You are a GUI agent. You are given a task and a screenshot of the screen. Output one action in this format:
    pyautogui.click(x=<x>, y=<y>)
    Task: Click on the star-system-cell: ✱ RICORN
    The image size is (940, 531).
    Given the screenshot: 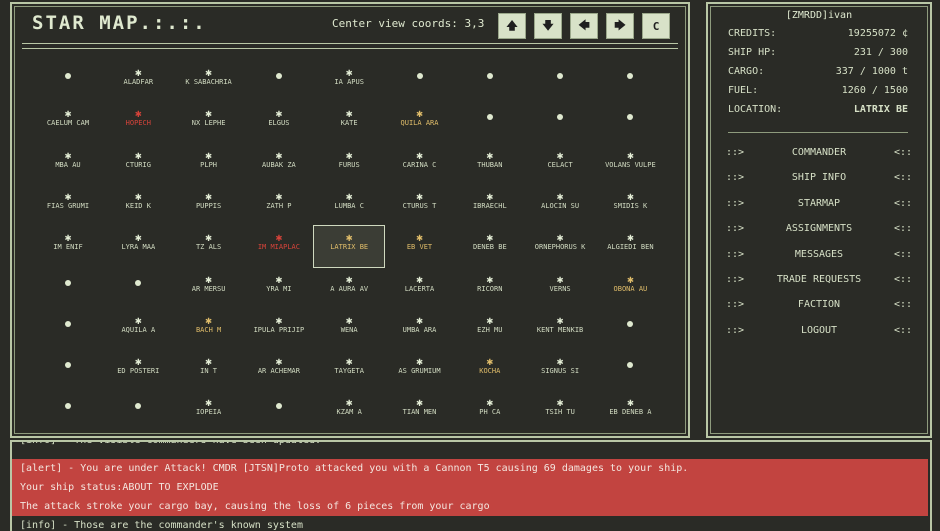 What is the action you would take?
    pyautogui.click(x=490, y=288)
    